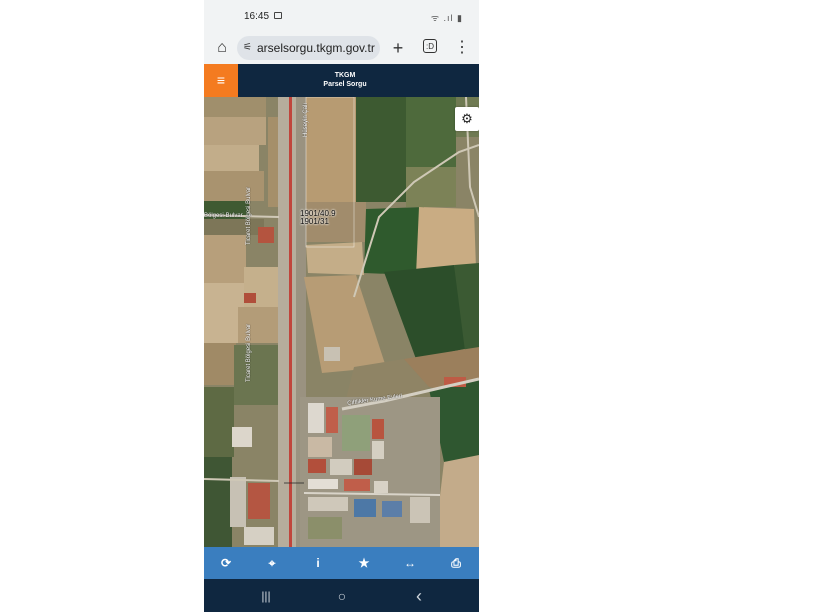 Image resolution: width=816 pixels, height=612 pixels. Describe the element at coordinates (222, 48) in the screenshot. I see `home-icon: ⌂` at that location.